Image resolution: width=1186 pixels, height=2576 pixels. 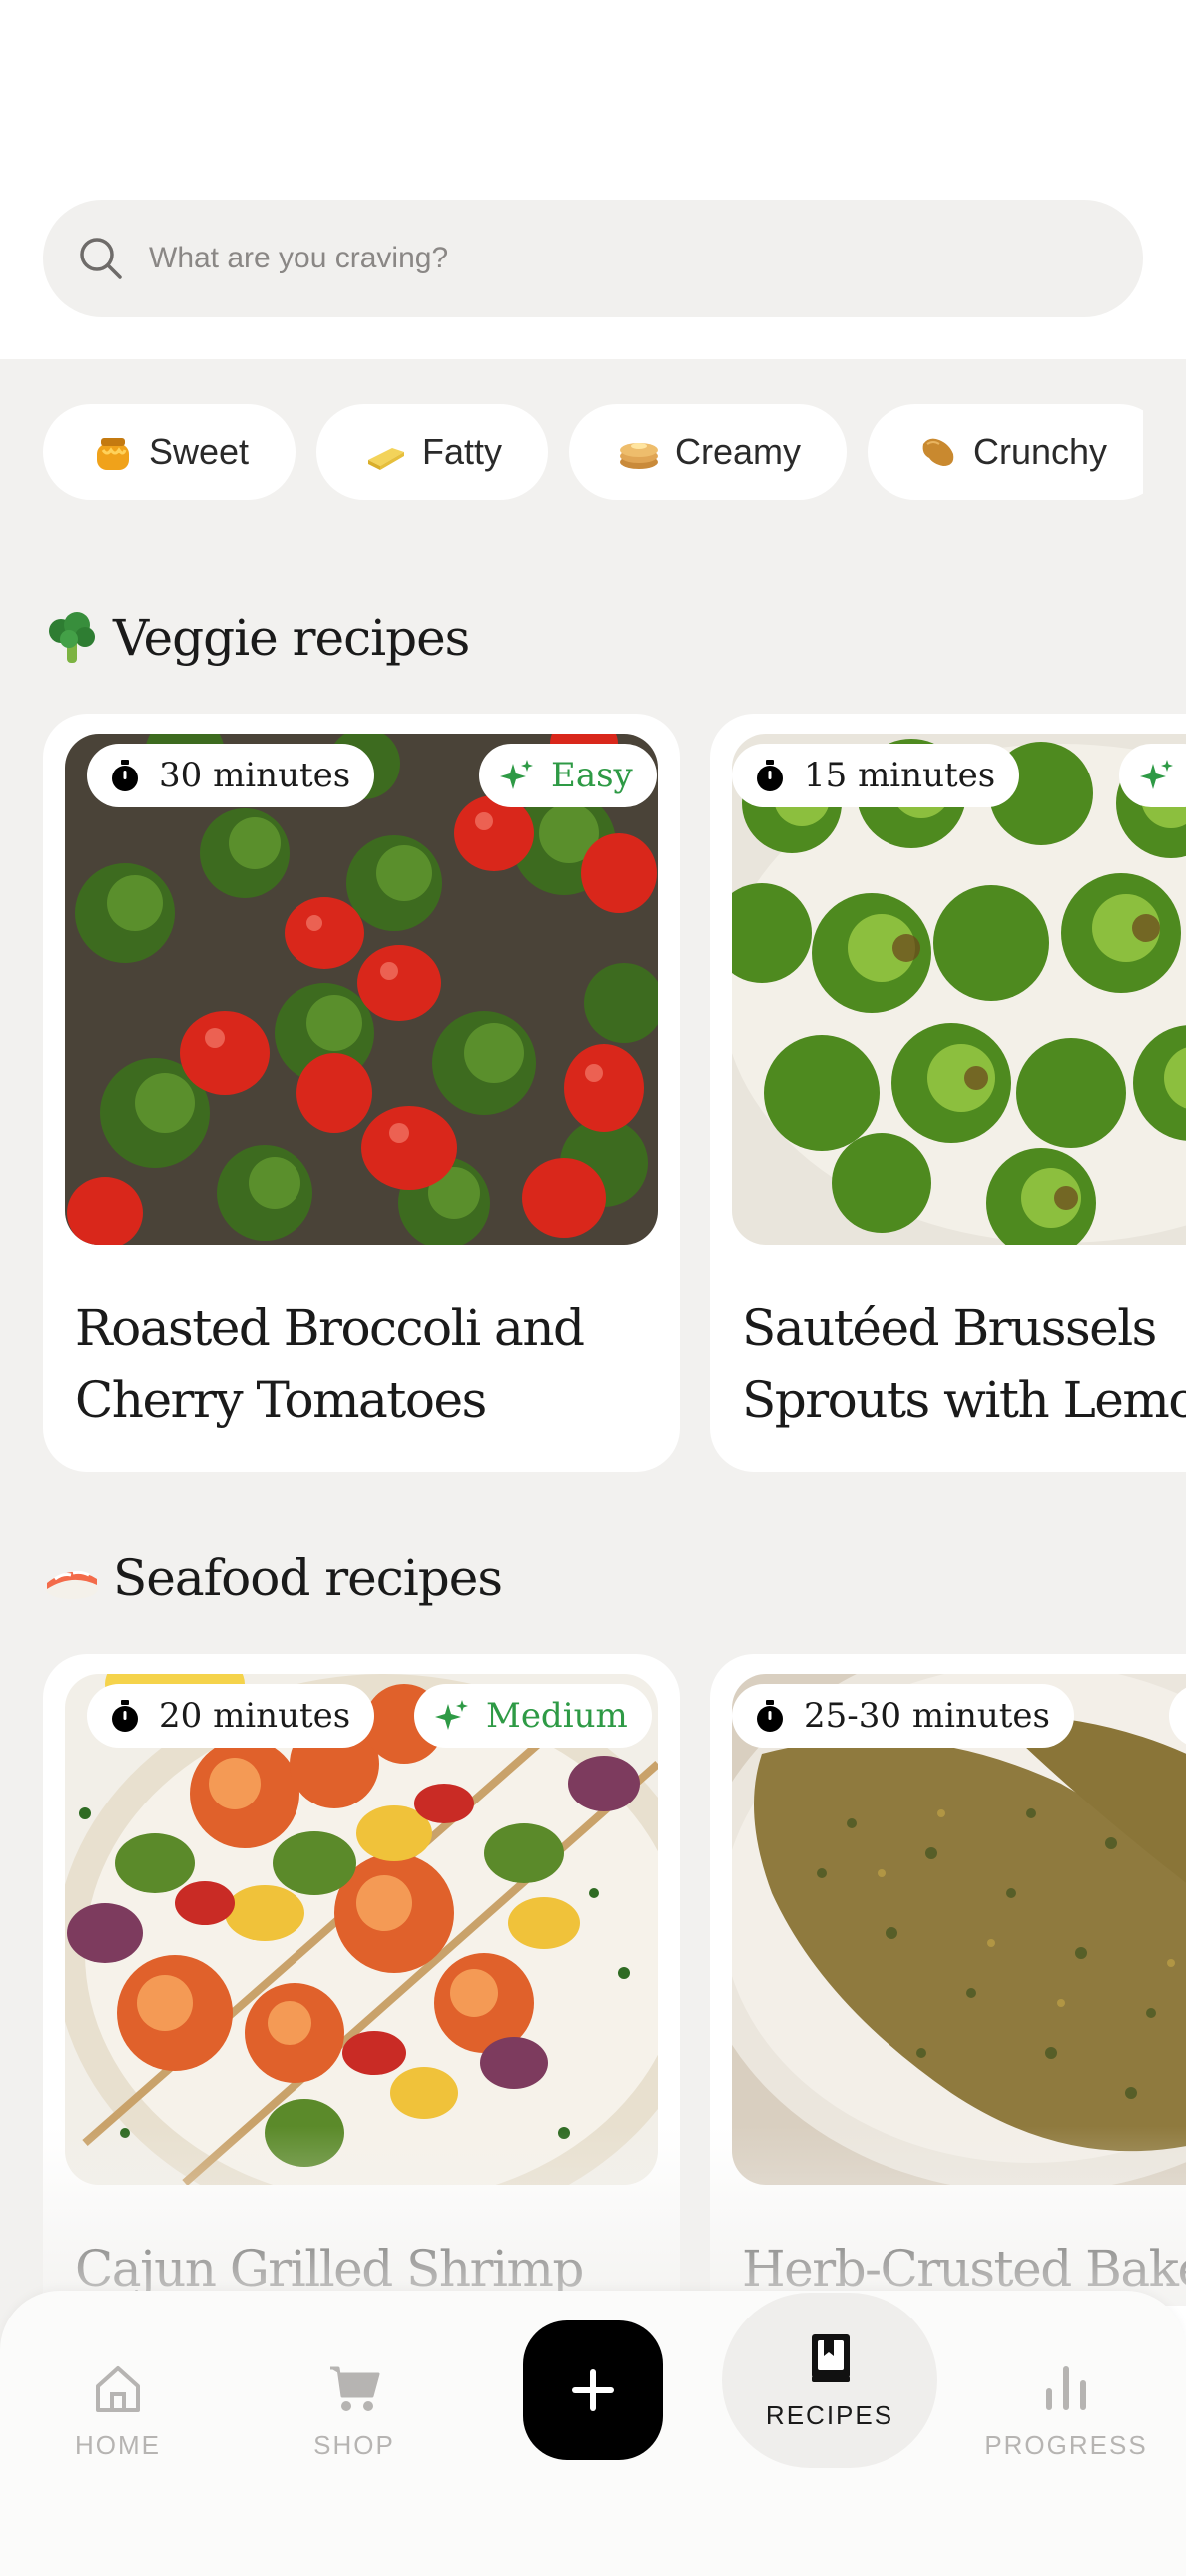 I want to click on section-title-seafood: Seafood recipes, so click(x=273, y=1578).